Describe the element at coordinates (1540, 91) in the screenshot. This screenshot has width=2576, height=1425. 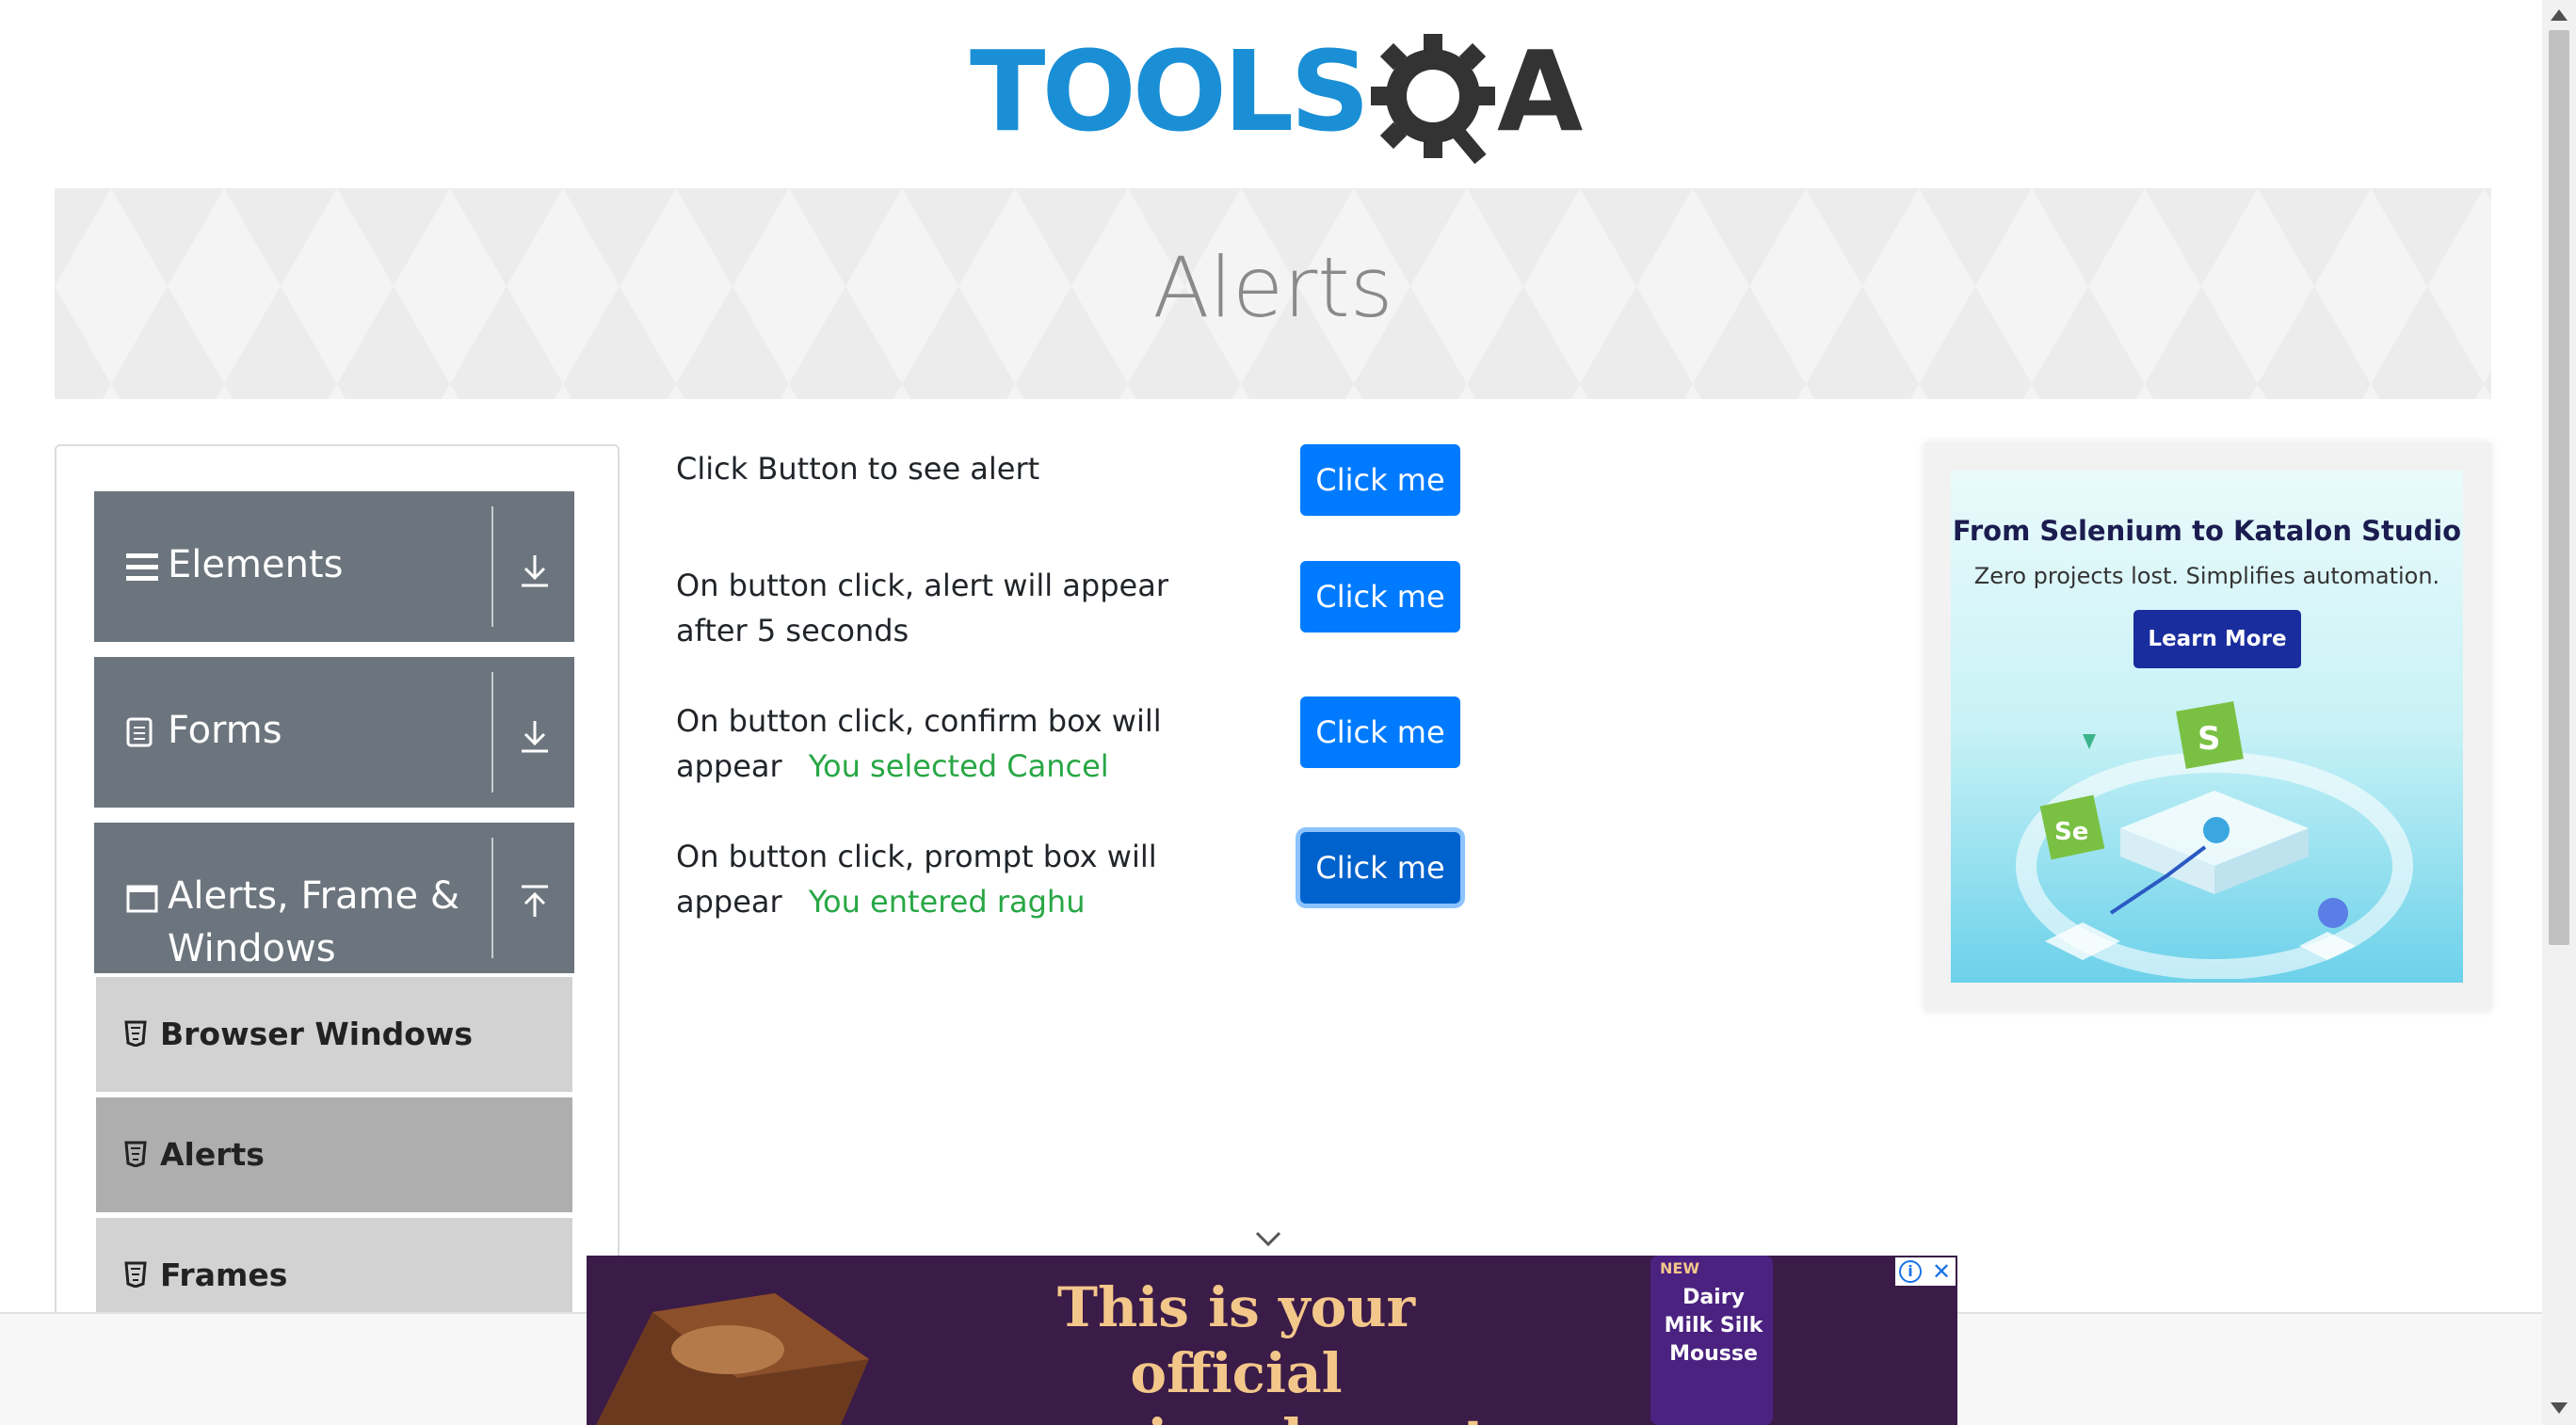
I see `logo-text-a: A` at that location.